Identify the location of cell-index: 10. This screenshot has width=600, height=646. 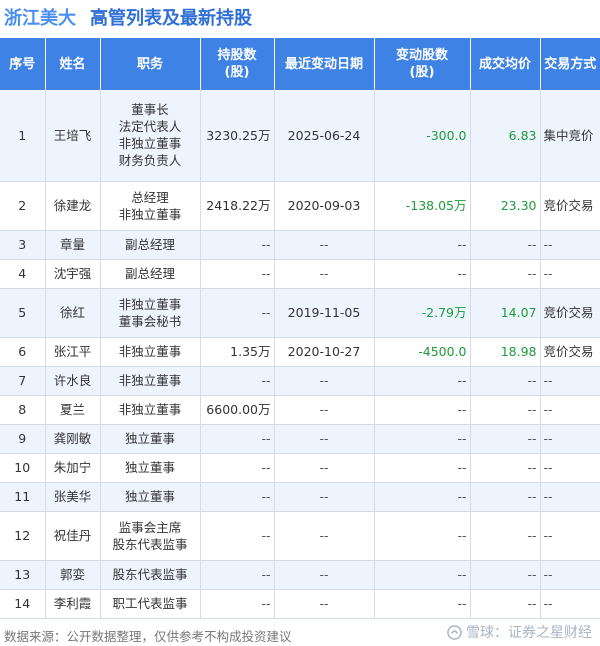
(23, 468).